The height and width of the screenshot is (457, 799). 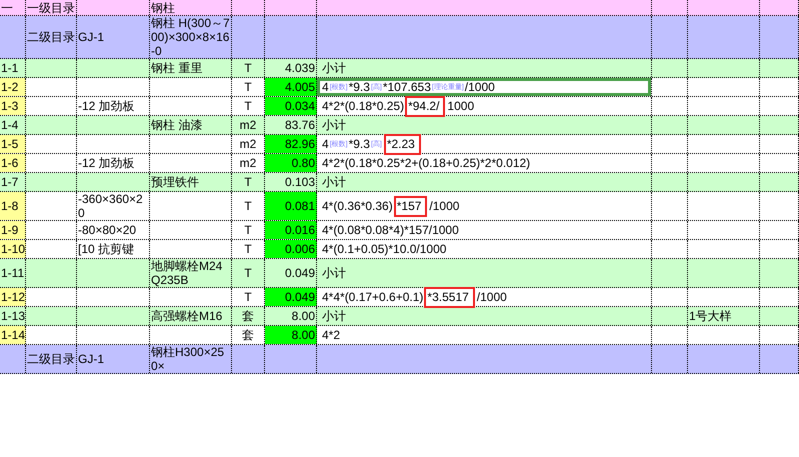 What do you see at coordinates (724, 316) in the screenshot?
I see `remark-cell: 1号大样` at bounding box center [724, 316].